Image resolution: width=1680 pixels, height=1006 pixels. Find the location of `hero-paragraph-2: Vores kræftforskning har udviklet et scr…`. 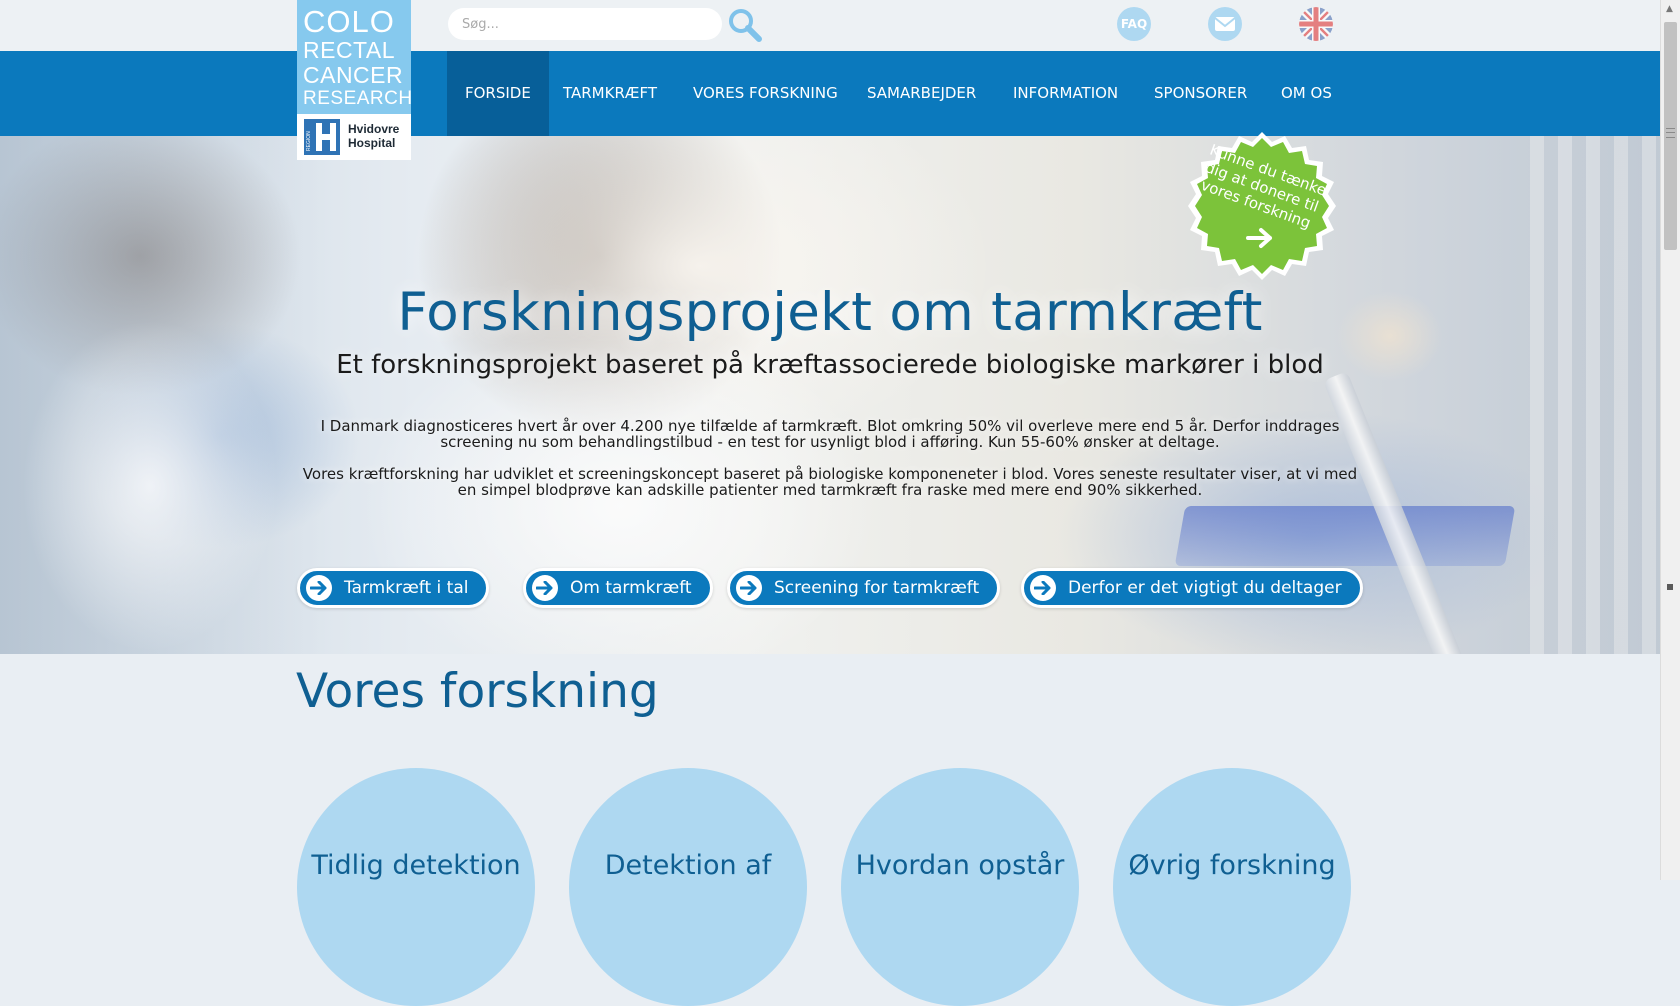

hero-paragraph-2: Vores kræftforskning har udviklet et scr… is located at coordinates (830, 482).